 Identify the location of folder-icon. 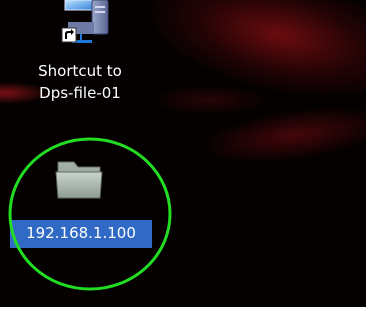
(80, 178).